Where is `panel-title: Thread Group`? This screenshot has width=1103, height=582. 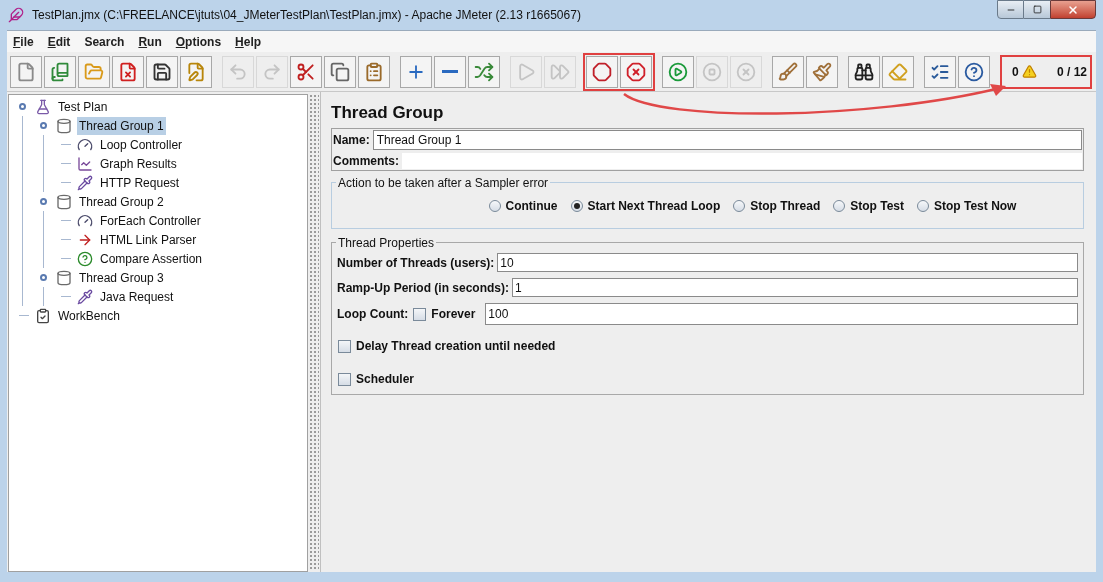
panel-title: Thread Group is located at coordinates (387, 113).